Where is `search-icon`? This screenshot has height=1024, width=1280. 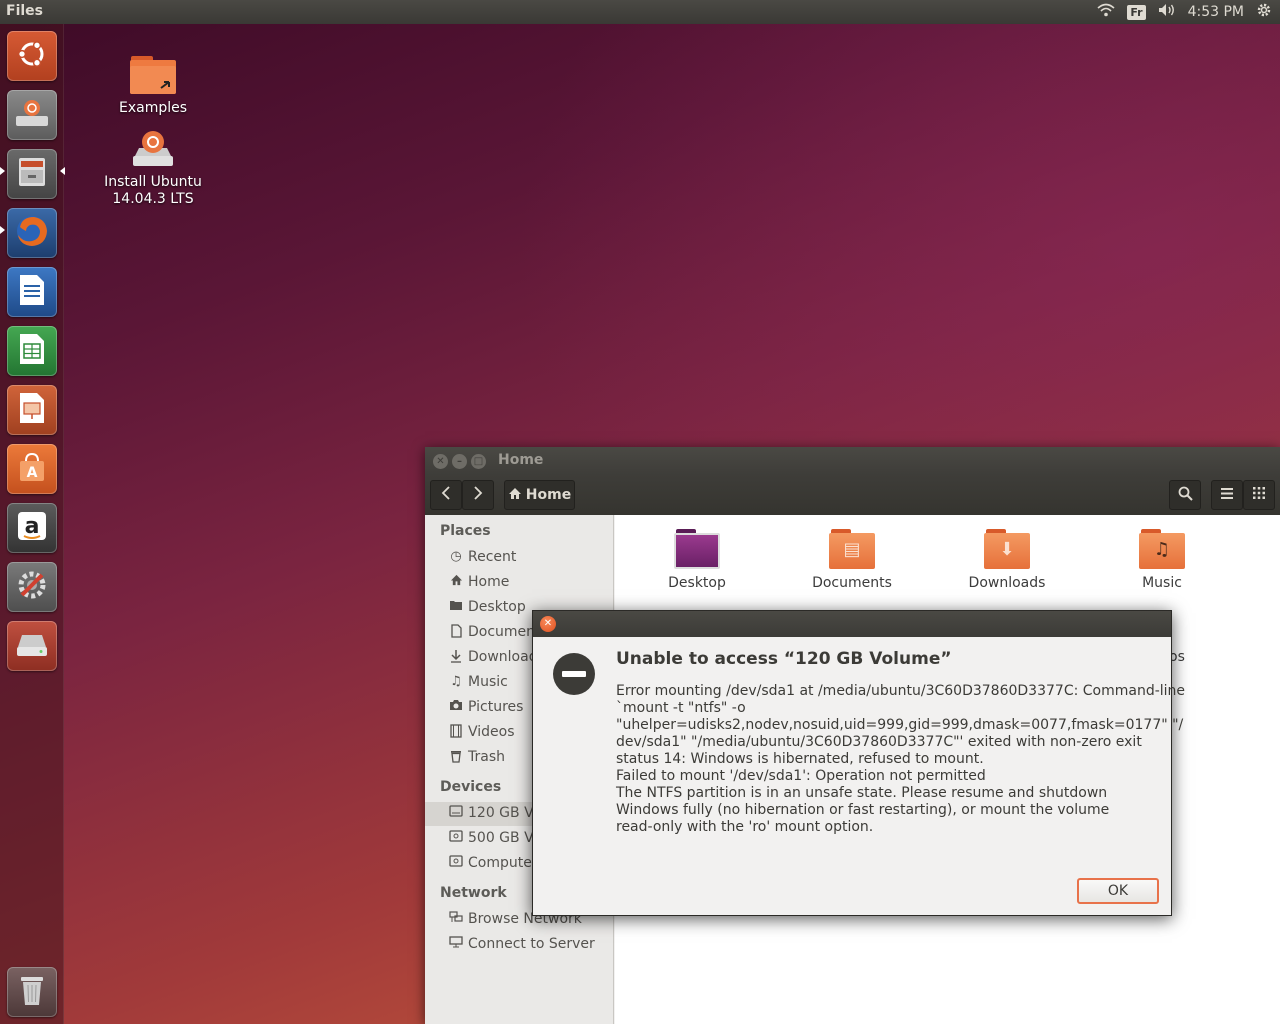
search-icon is located at coordinates (1185, 495).